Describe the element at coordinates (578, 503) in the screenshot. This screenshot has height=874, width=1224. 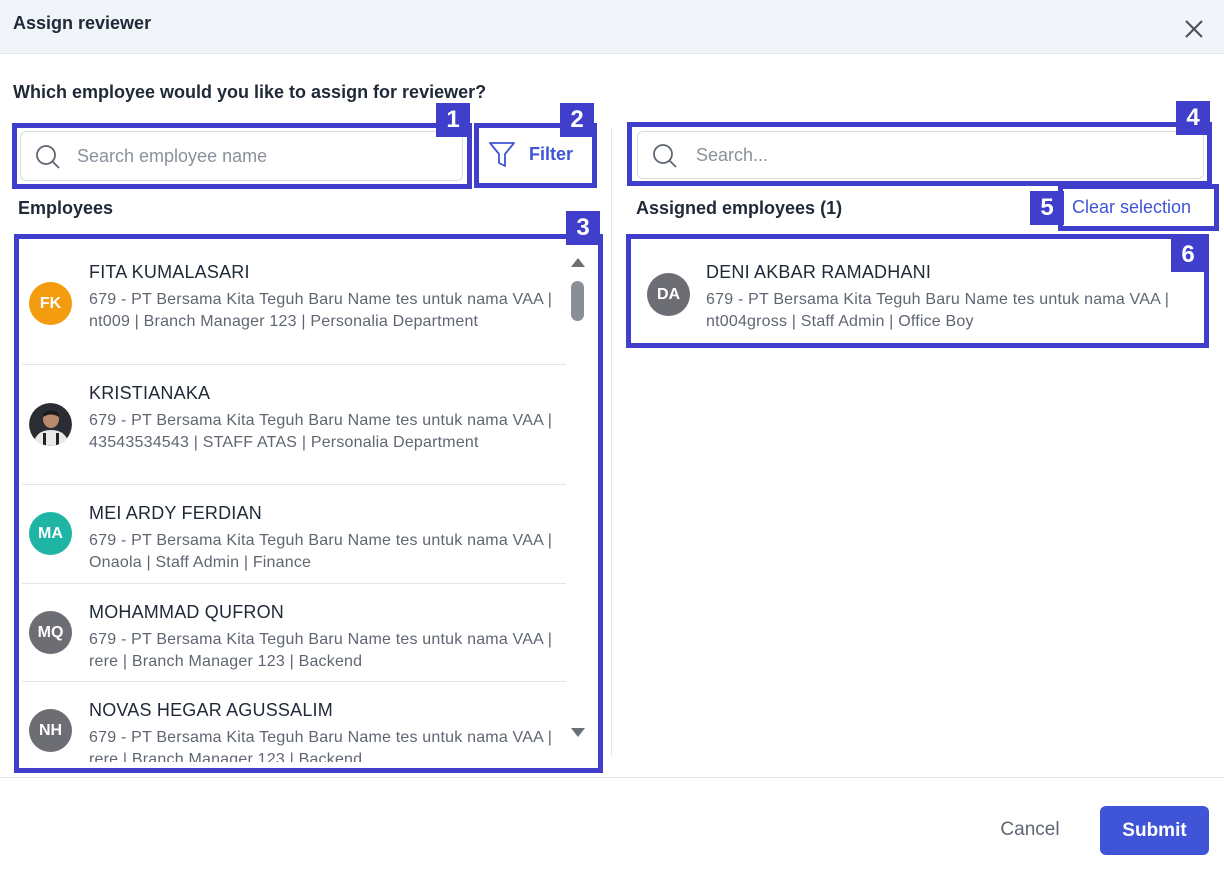
I see `employee-list-scrollbar` at that location.